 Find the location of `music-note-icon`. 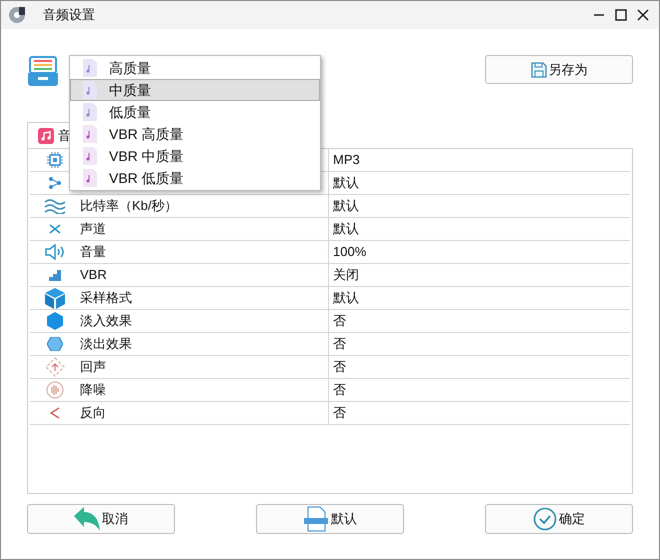

music-note-icon is located at coordinates (46, 136).